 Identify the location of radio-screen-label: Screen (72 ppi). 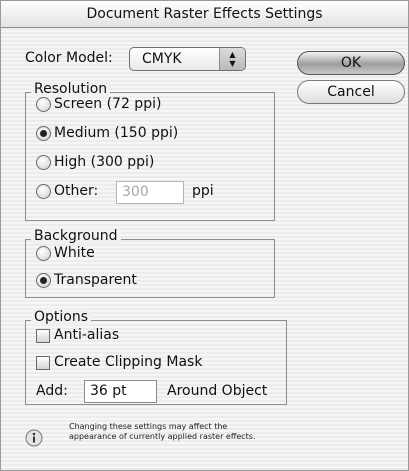
(108, 104).